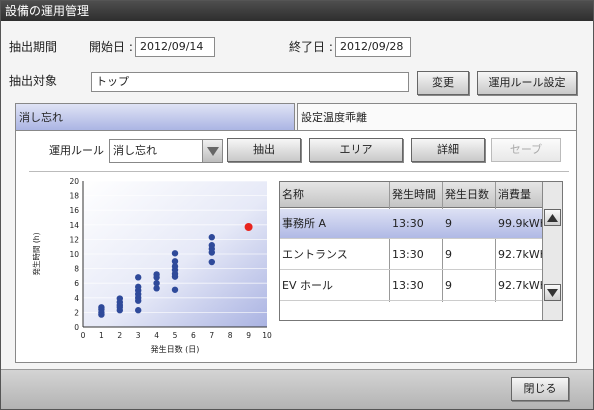 The image size is (594, 410). I want to click on rule-label: 運用ルール, so click(76, 150).